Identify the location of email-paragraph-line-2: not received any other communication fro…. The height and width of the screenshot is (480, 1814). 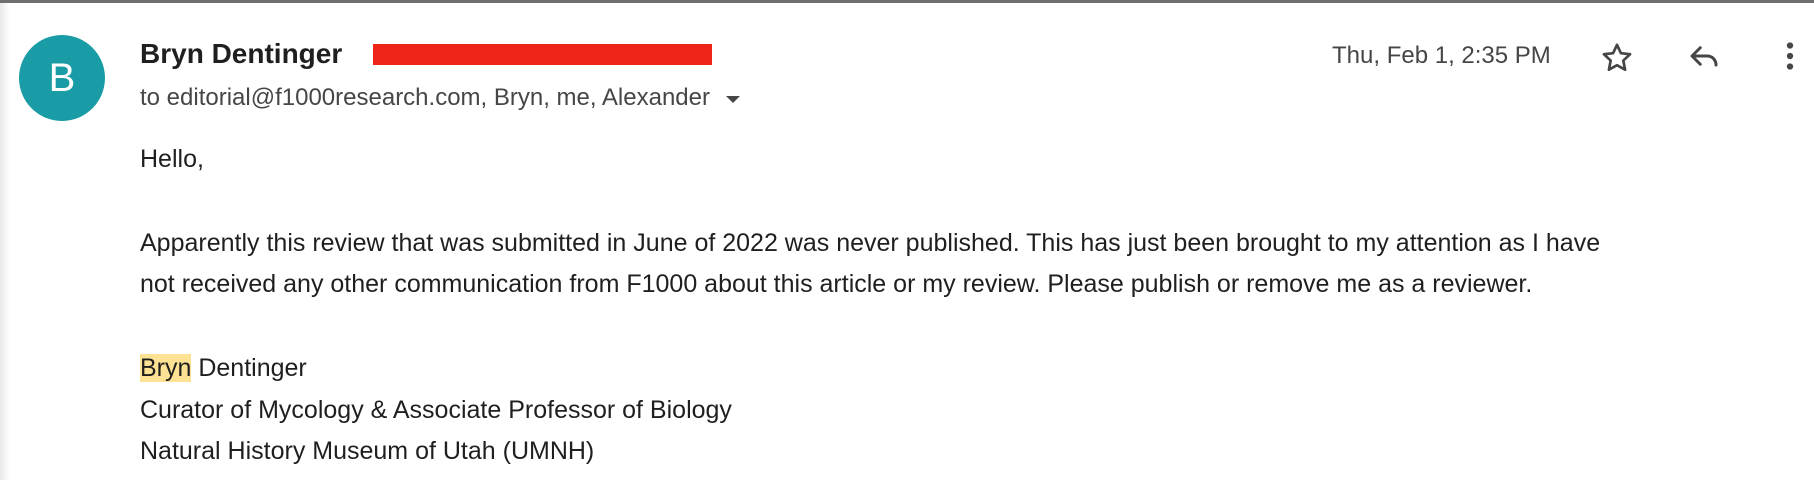
(836, 284).